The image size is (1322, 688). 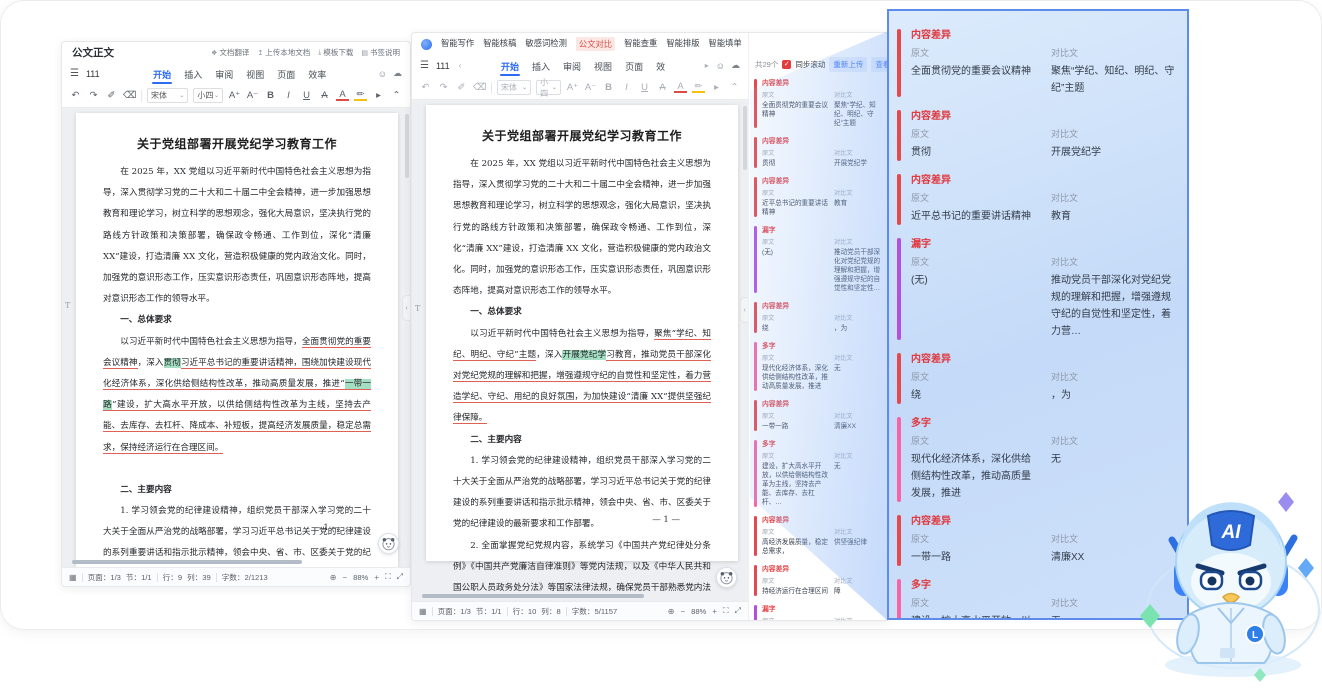 What do you see at coordinates (230, 52) in the screenshot?
I see `header-link: ❖ 文档翻译` at bounding box center [230, 52].